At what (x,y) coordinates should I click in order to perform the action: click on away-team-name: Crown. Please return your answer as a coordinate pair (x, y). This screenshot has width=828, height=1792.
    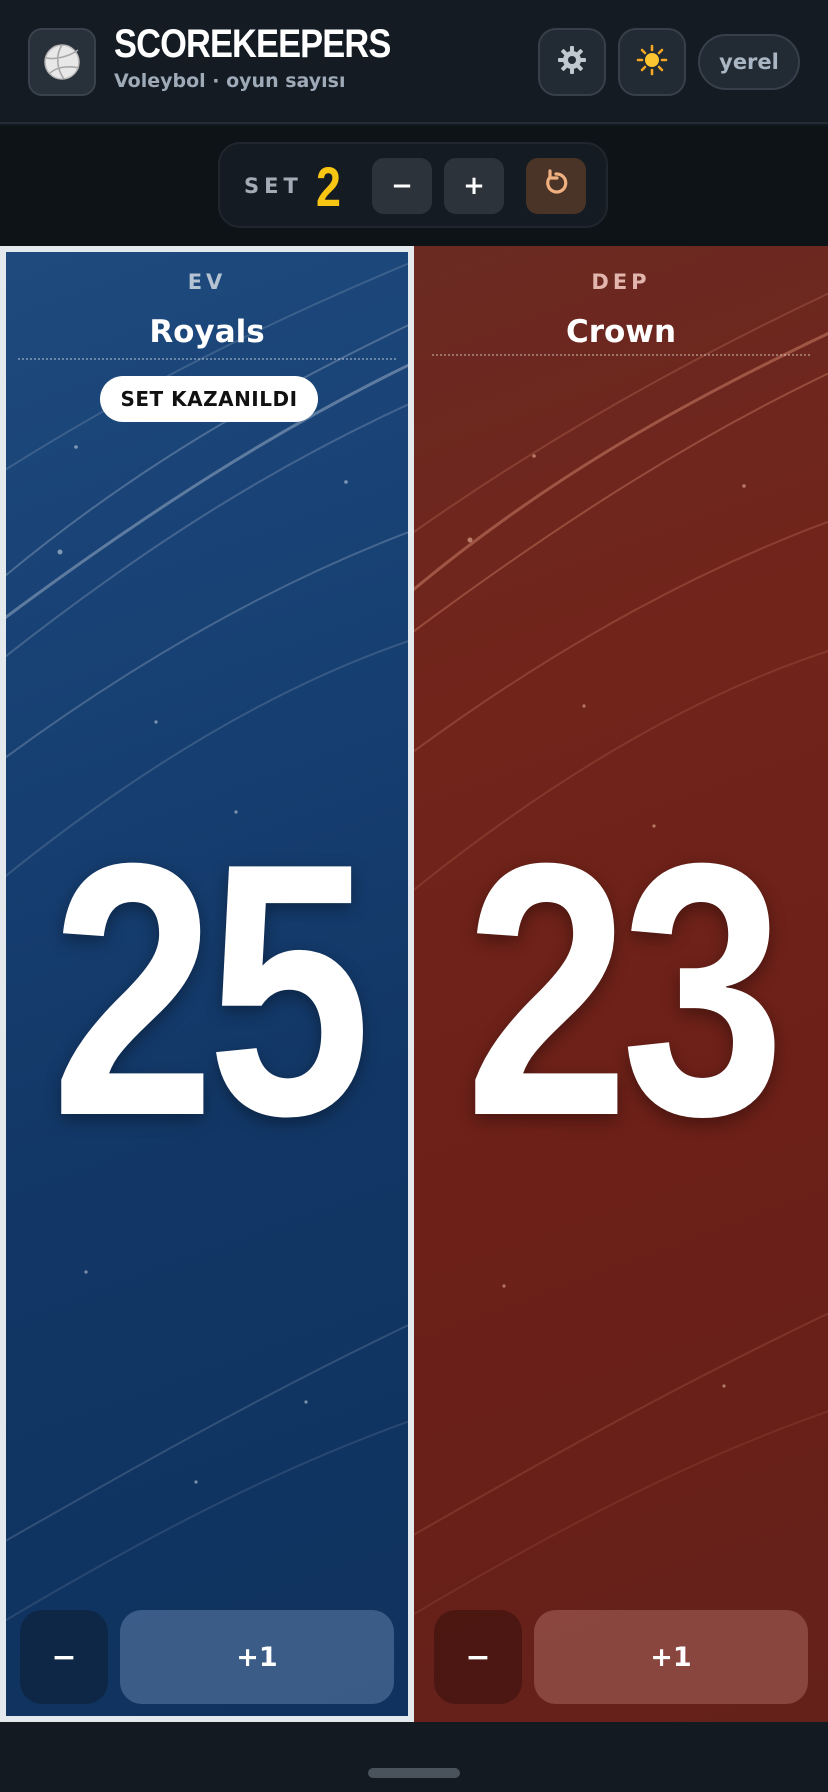
    Looking at the image, I should click on (621, 332).